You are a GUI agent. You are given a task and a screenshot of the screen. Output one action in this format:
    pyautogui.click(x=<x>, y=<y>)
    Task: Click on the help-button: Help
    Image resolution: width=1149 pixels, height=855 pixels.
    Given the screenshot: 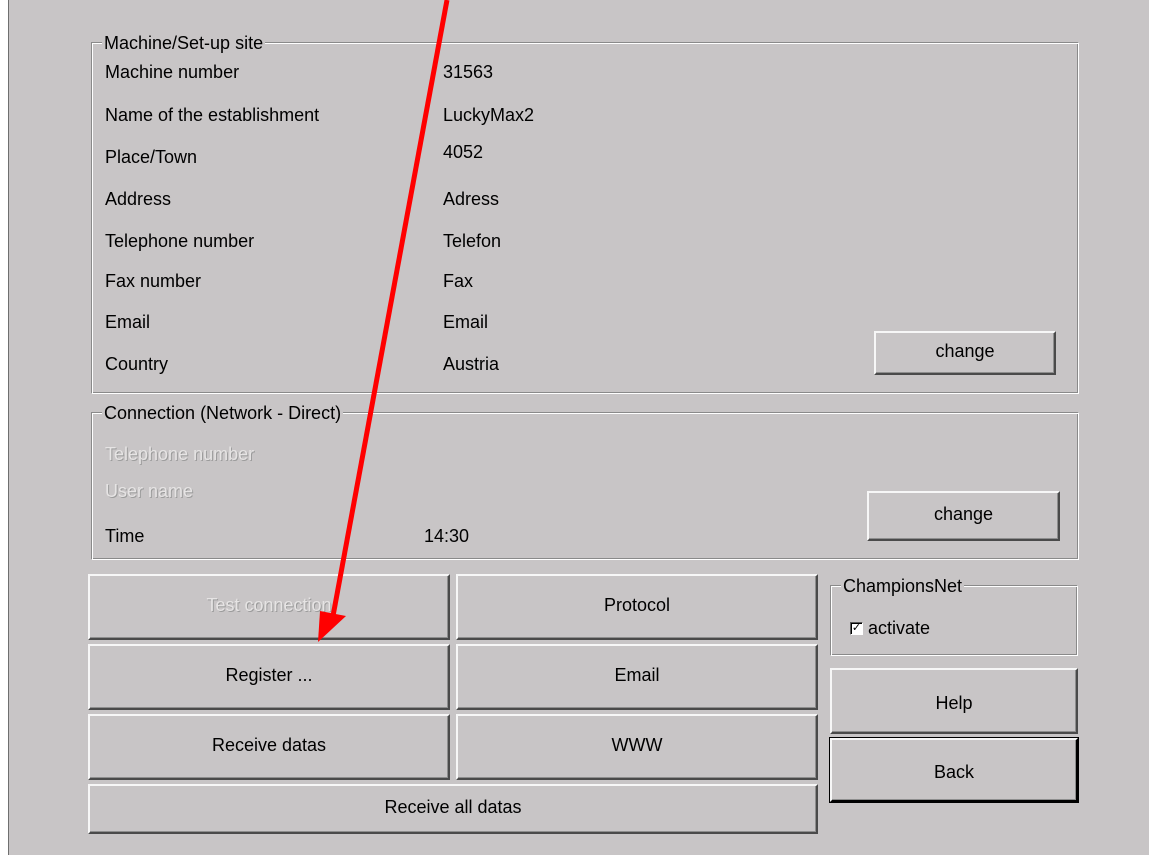 What is the action you would take?
    pyautogui.click(x=954, y=701)
    